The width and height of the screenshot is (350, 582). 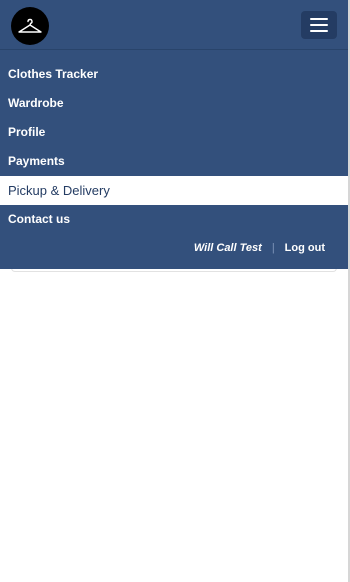 I want to click on menu-item-profile: Profile, so click(x=174, y=132).